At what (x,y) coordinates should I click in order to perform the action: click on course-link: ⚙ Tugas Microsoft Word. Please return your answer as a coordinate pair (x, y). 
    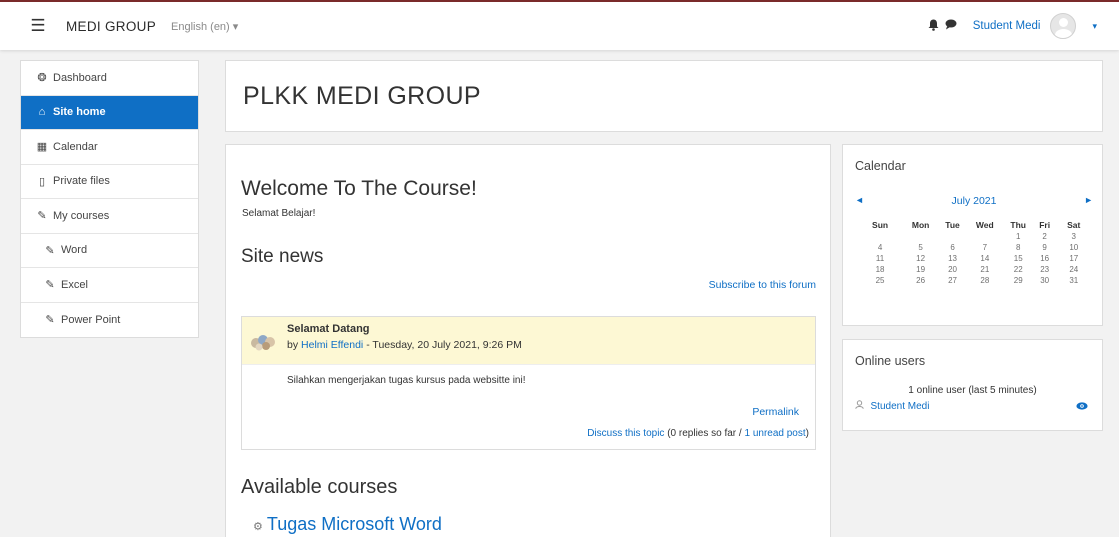
    Looking at the image, I should click on (347, 524).